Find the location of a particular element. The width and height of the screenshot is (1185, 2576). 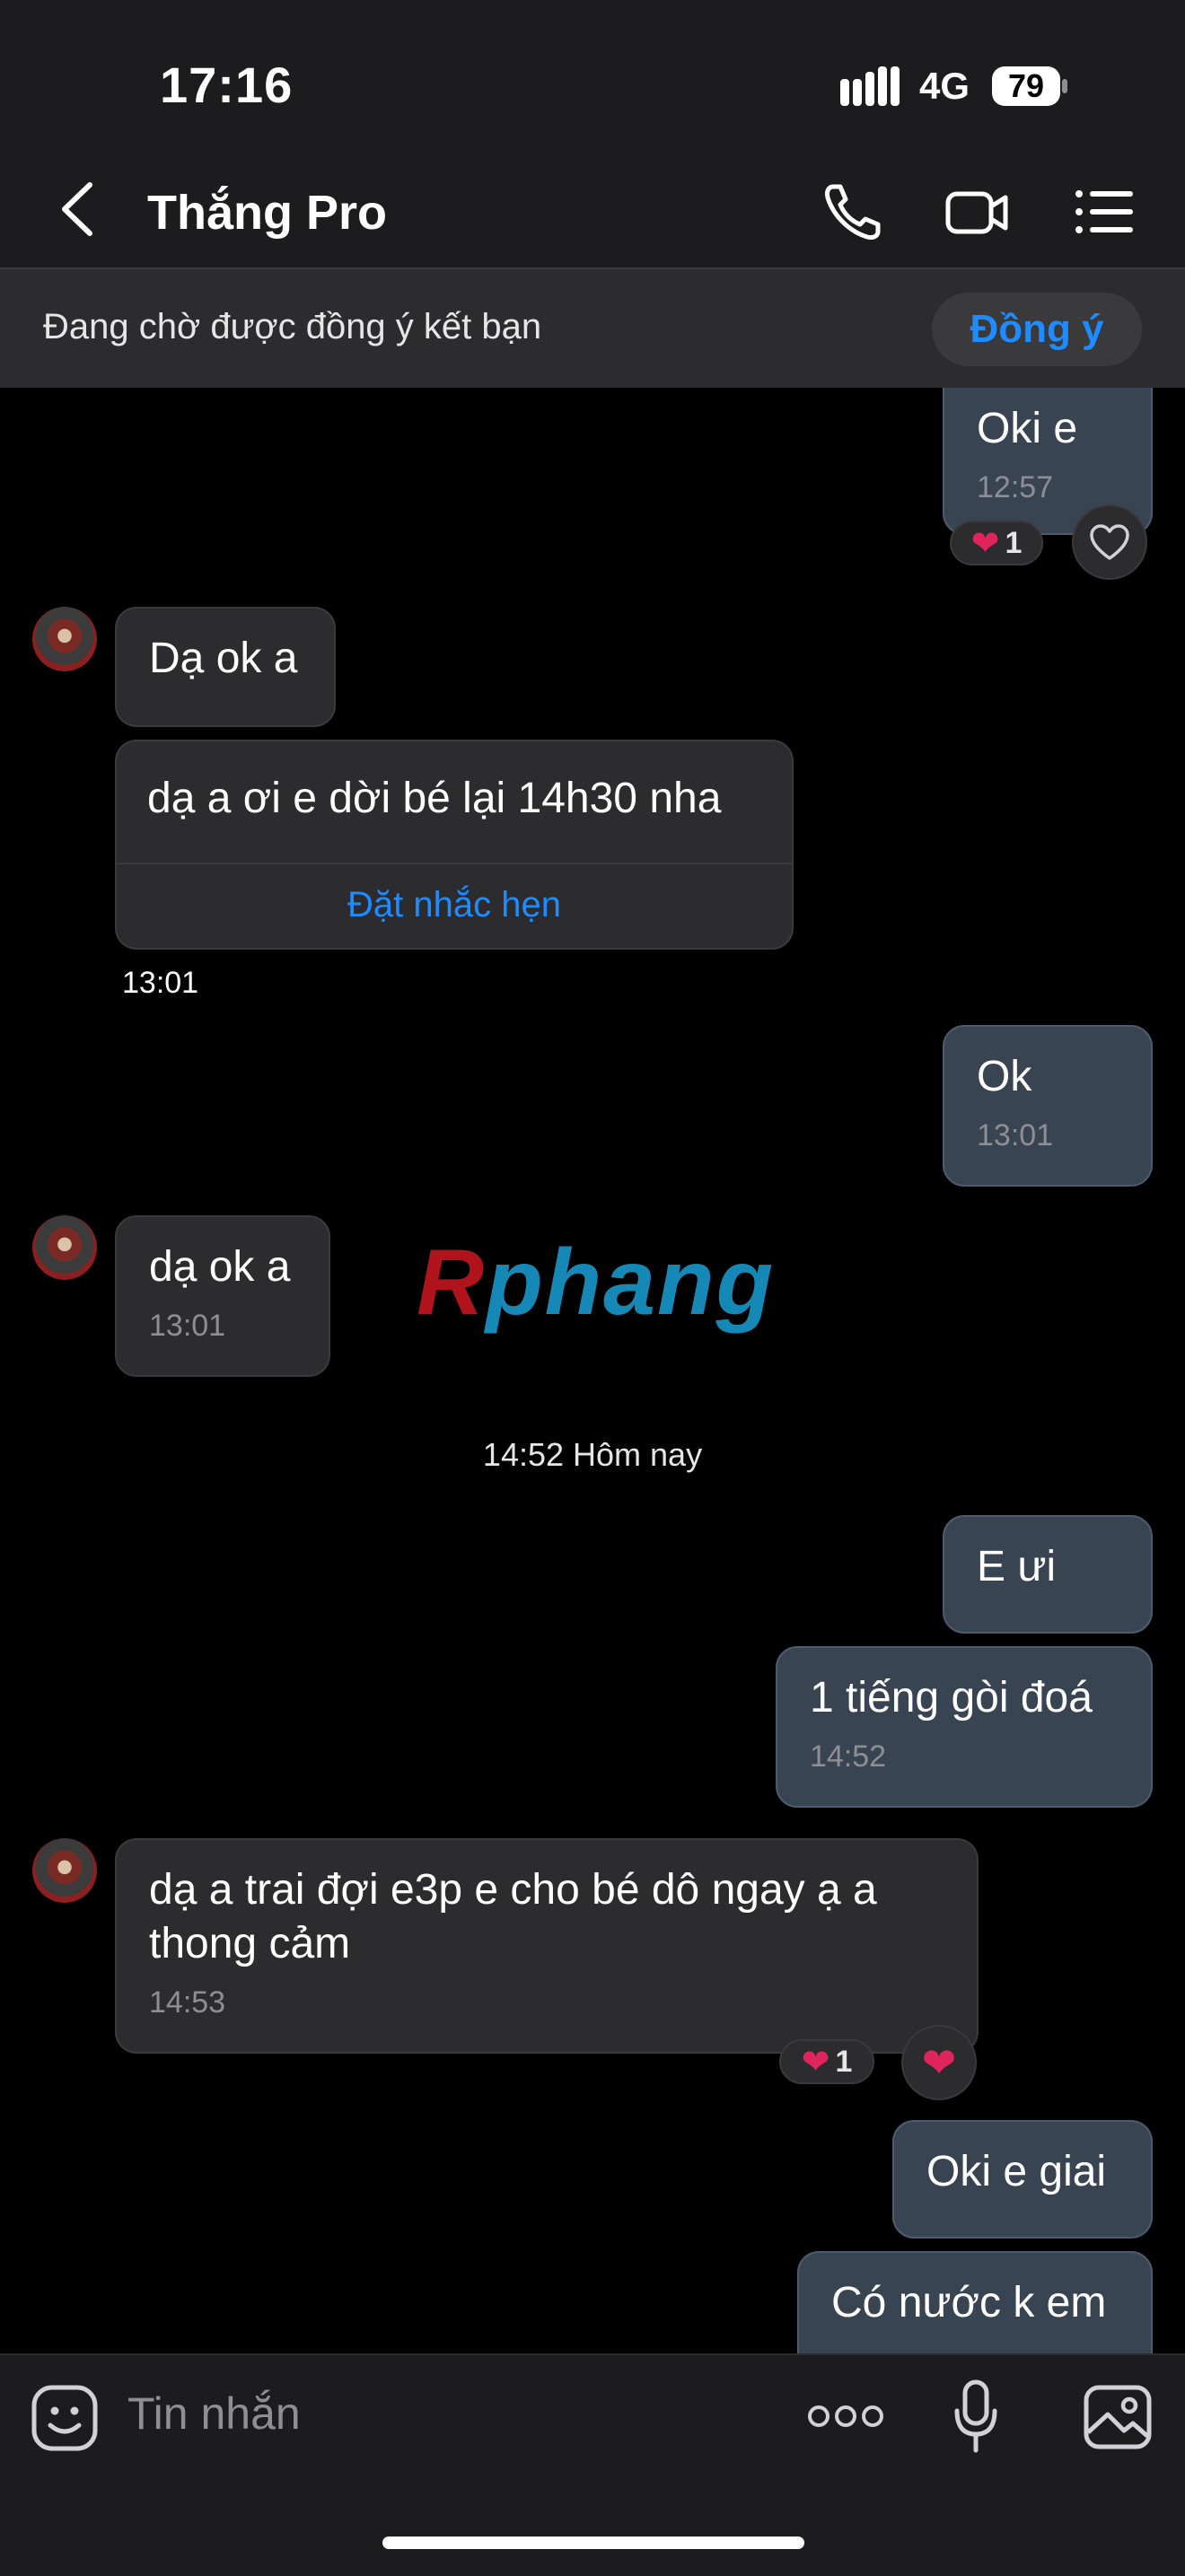

microphone-icon is located at coordinates (975, 2416).